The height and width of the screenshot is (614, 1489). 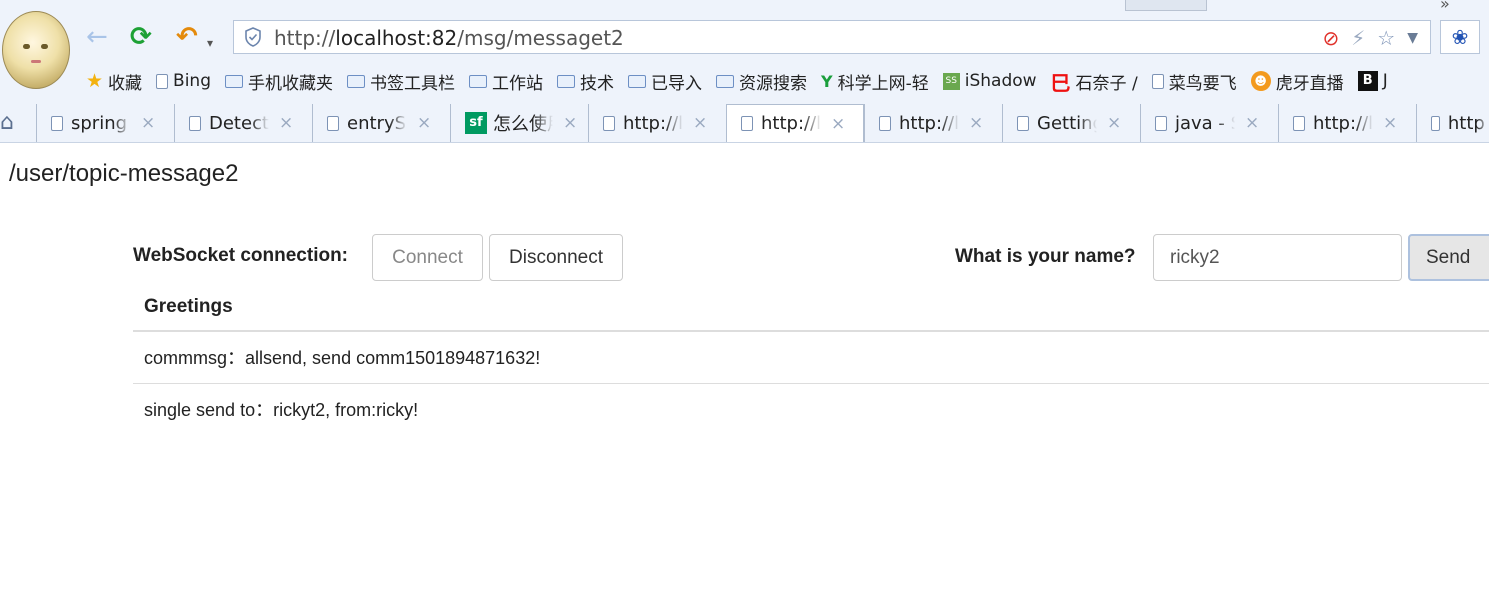 I want to click on url-text: http://localhost:82/msg/messaget2, so click(x=449, y=38).